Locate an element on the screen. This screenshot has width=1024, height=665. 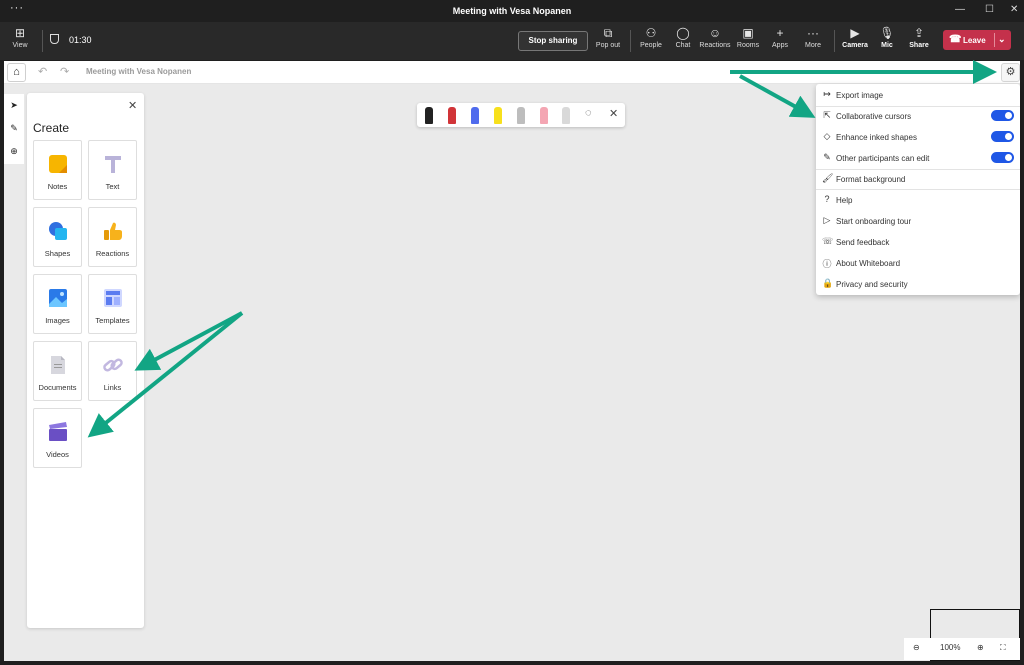
arrow-to-links is located at coordinates (188, 341).